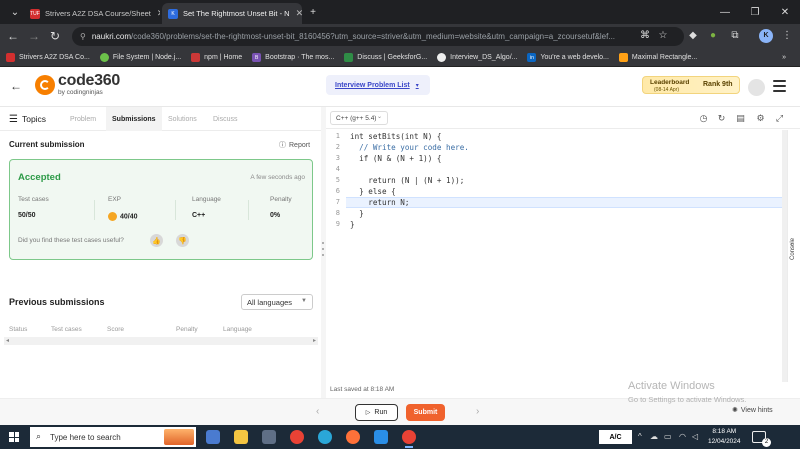 This screenshot has height=449, width=800. What do you see at coordinates (314, 340) in the screenshot?
I see `scroll-right-icon: ▸` at bounding box center [314, 340].